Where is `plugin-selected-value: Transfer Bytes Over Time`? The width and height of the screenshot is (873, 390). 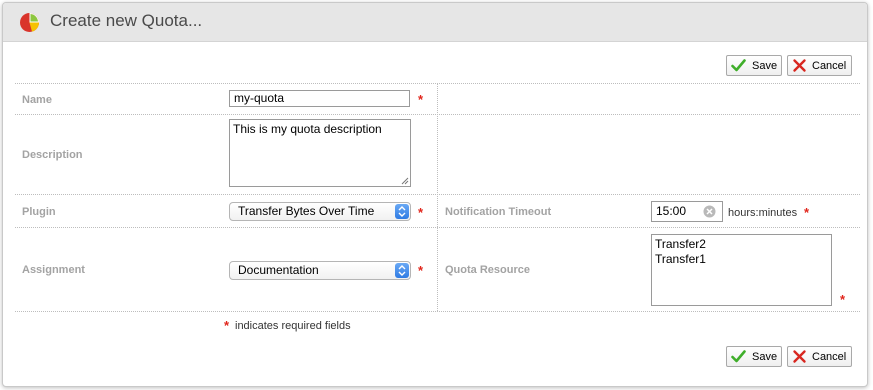
plugin-selected-value: Transfer Bytes Over Time is located at coordinates (306, 211).